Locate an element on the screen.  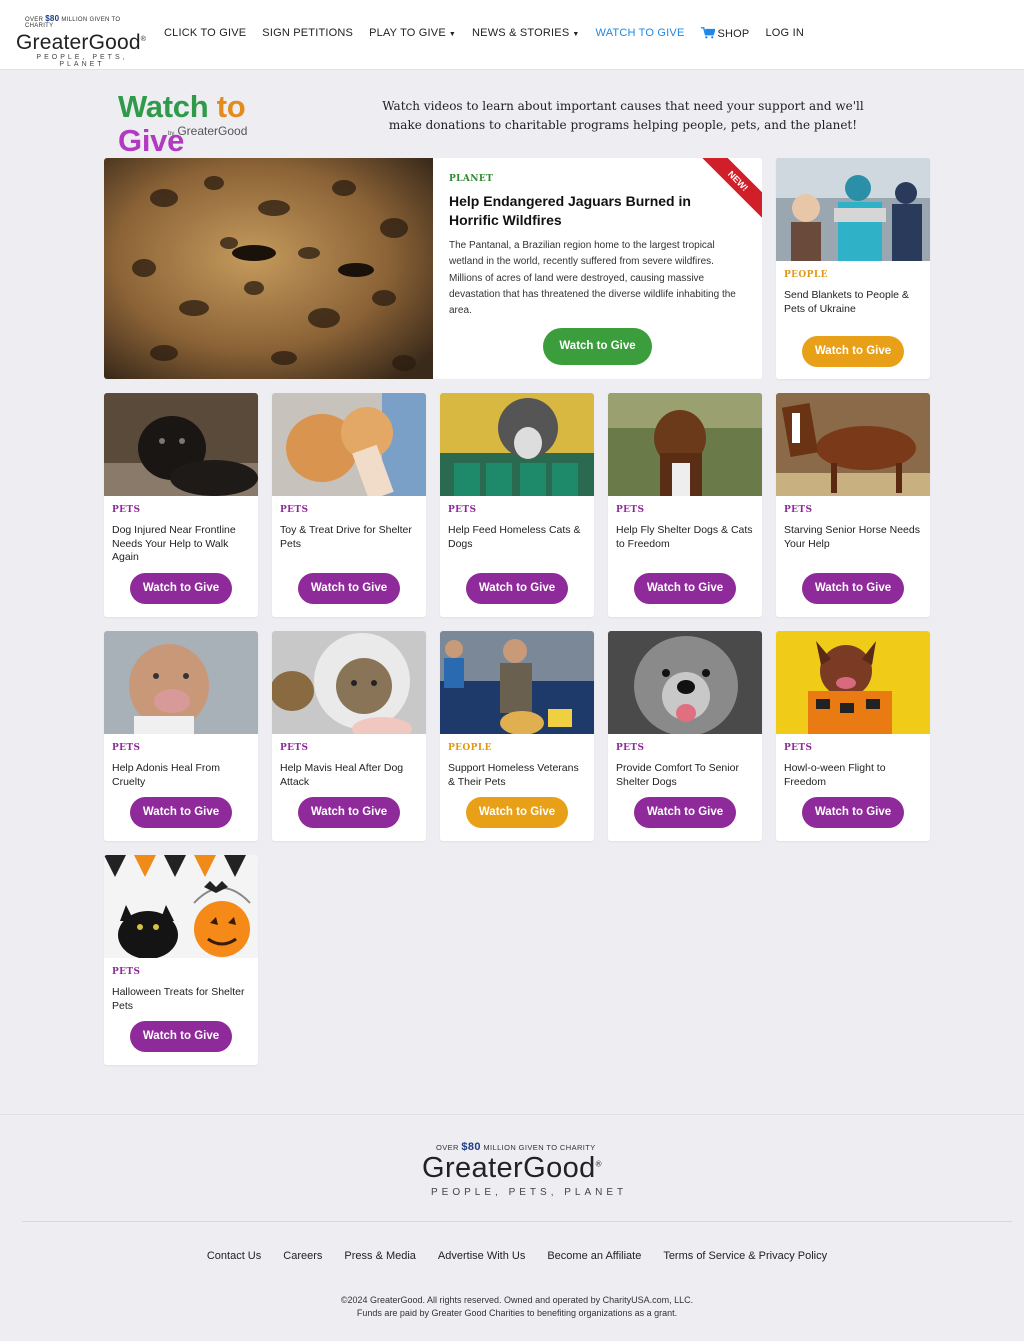
logo-name: GreaterGood® is located at coordinates (81, 42).